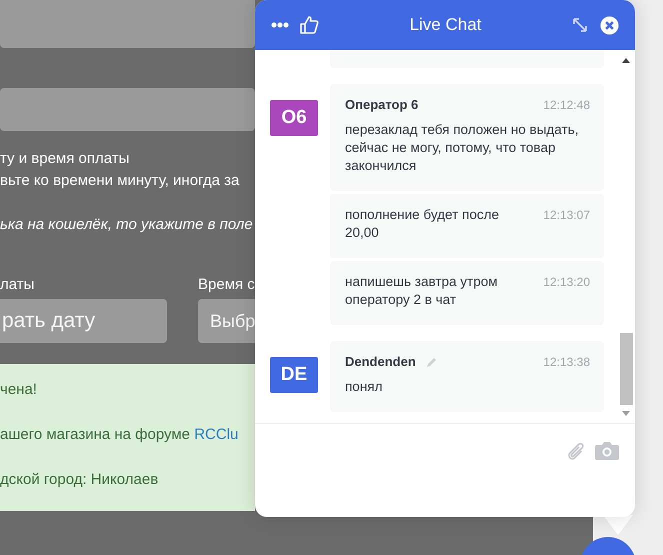 This screenshot has height=555, width=663. Describe the element at coordinates (380, 362) in the screenshot. I see `author-name: Dendenden` at that location.